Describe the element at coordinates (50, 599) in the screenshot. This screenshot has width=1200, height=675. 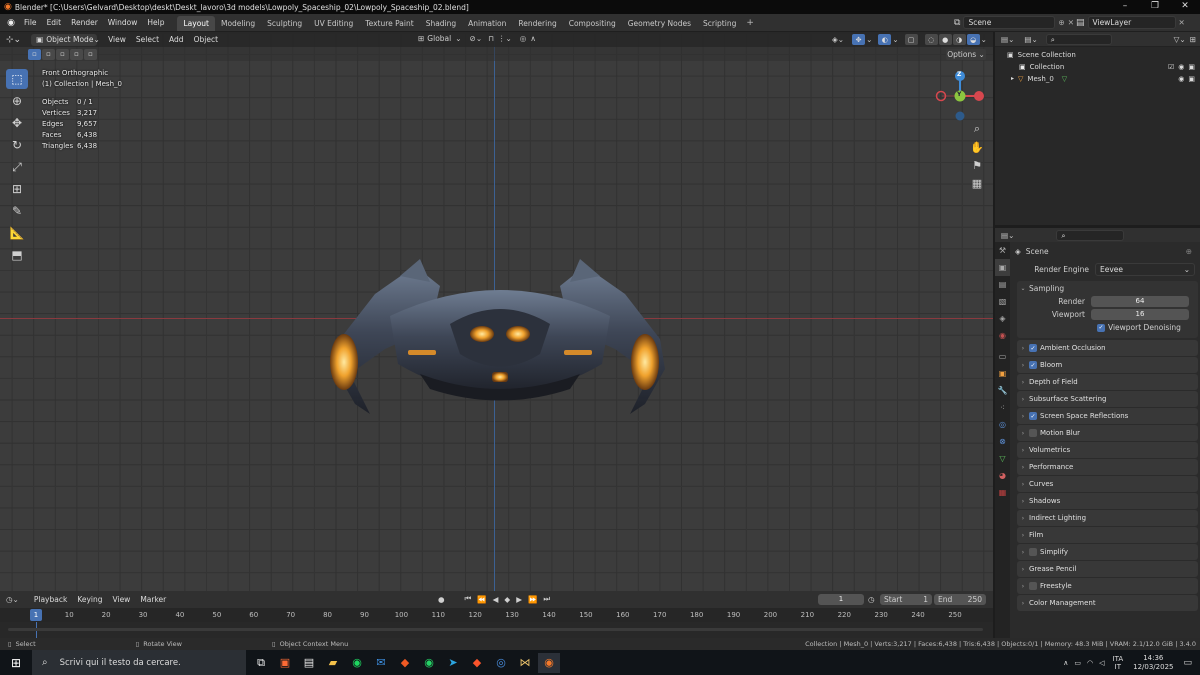
I see `timeline-menu-playback: Playback` at that location.